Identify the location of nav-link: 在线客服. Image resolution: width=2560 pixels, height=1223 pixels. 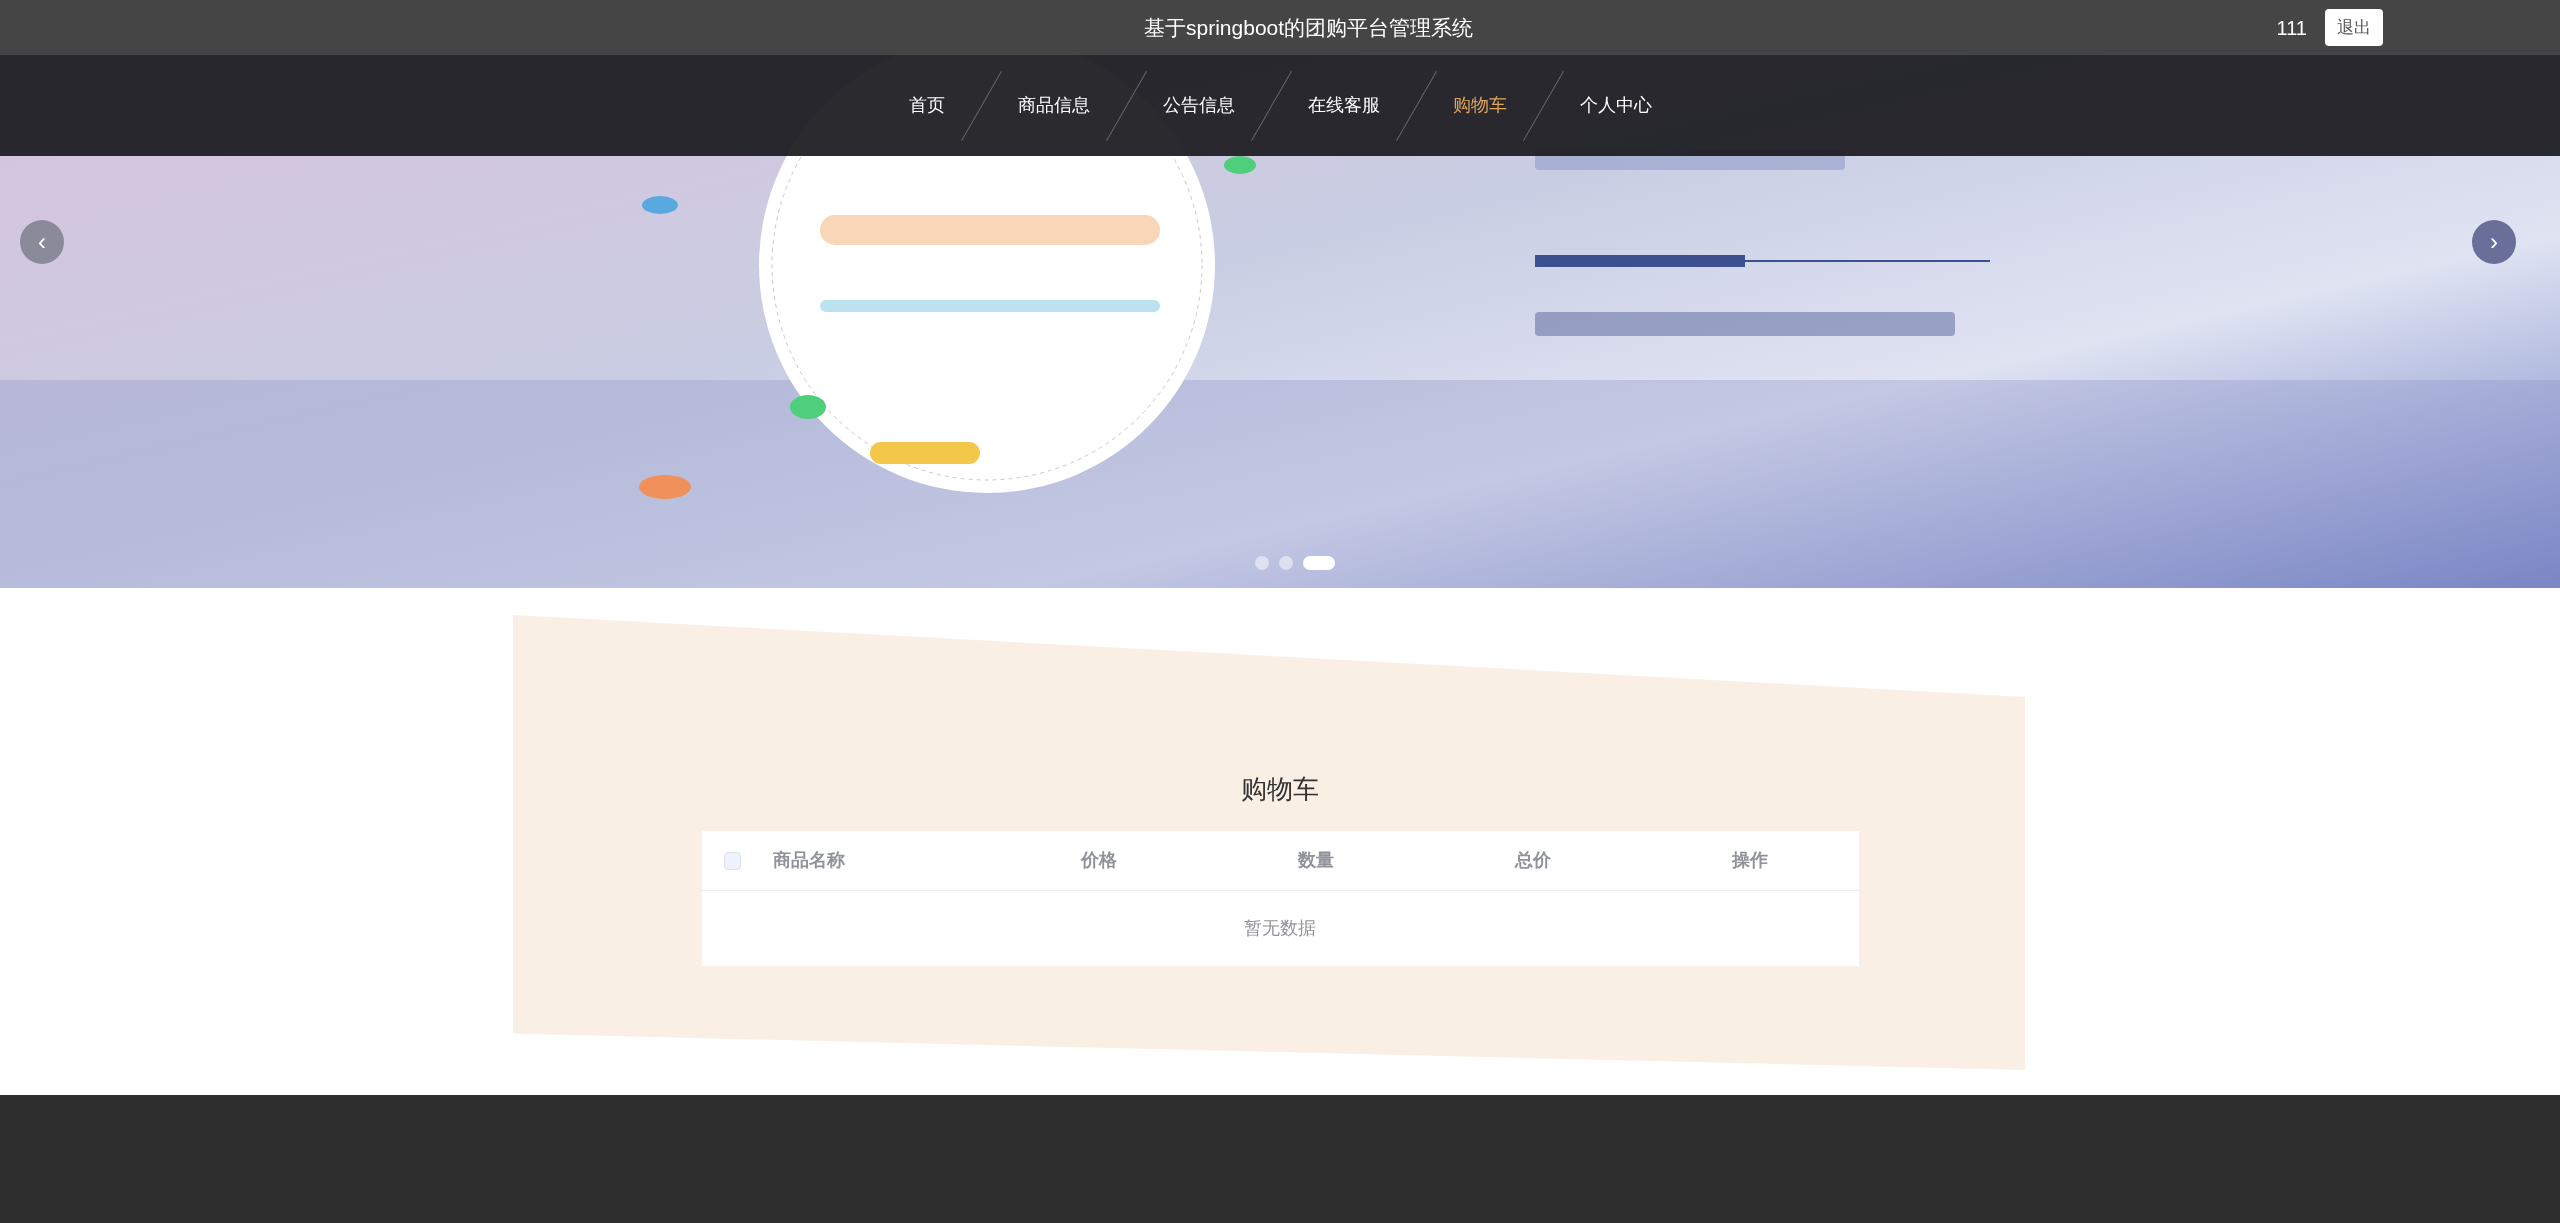
(1343, 105).